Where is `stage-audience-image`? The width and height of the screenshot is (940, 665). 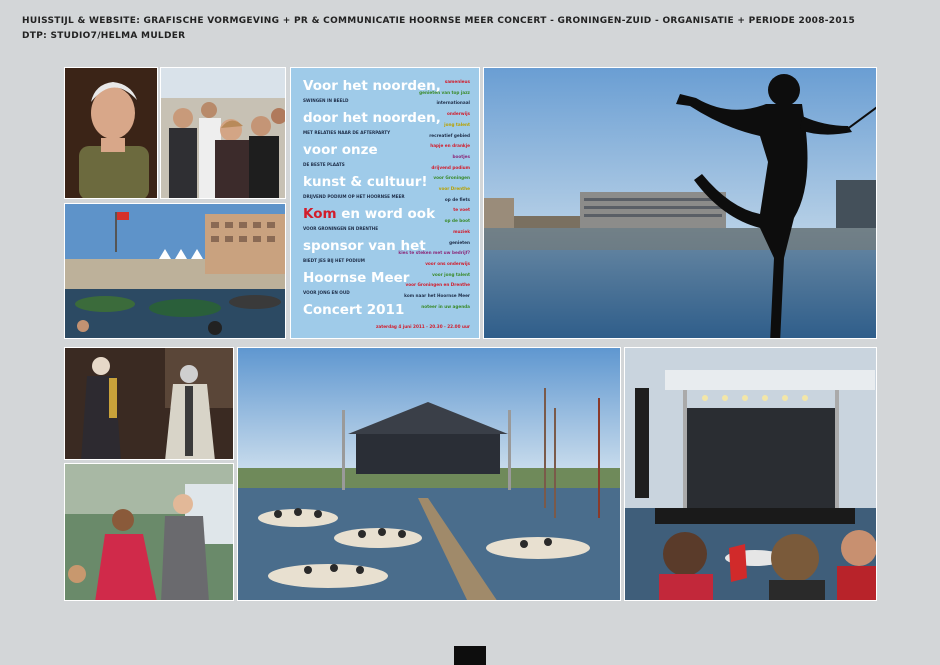 stage-audience-image is located at coordinates (750, 474).